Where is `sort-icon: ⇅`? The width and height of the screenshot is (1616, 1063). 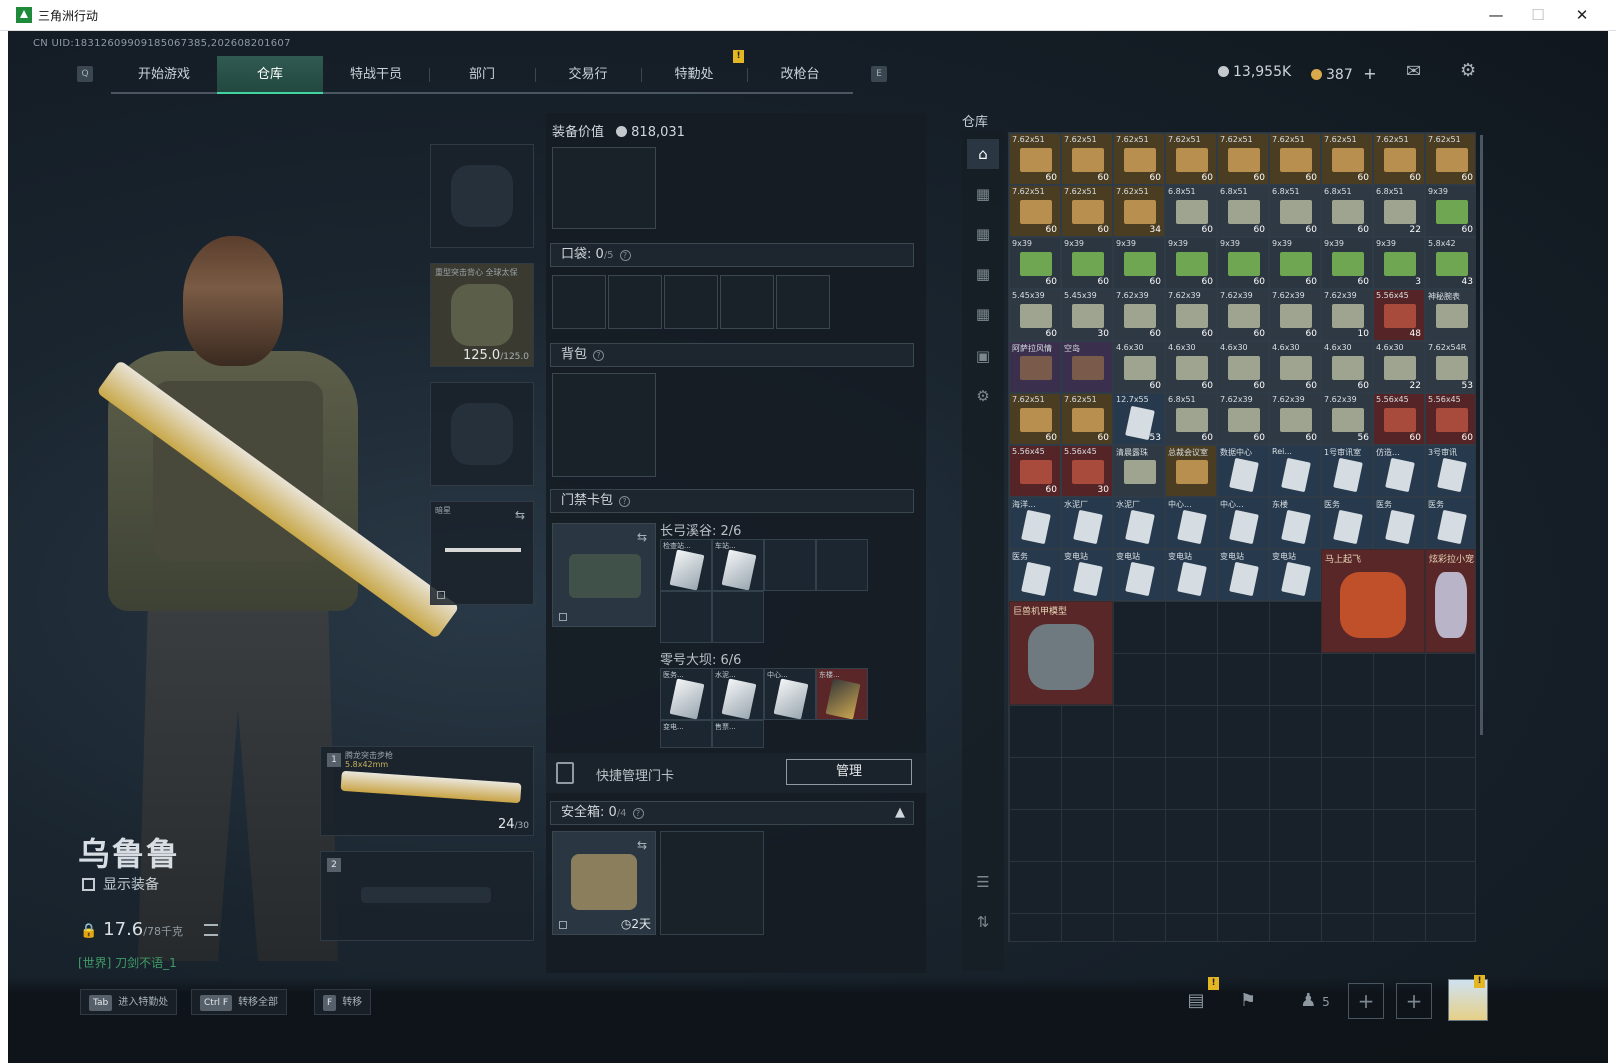 sort-icon: ⇅ is located at coordinates (983, 922).